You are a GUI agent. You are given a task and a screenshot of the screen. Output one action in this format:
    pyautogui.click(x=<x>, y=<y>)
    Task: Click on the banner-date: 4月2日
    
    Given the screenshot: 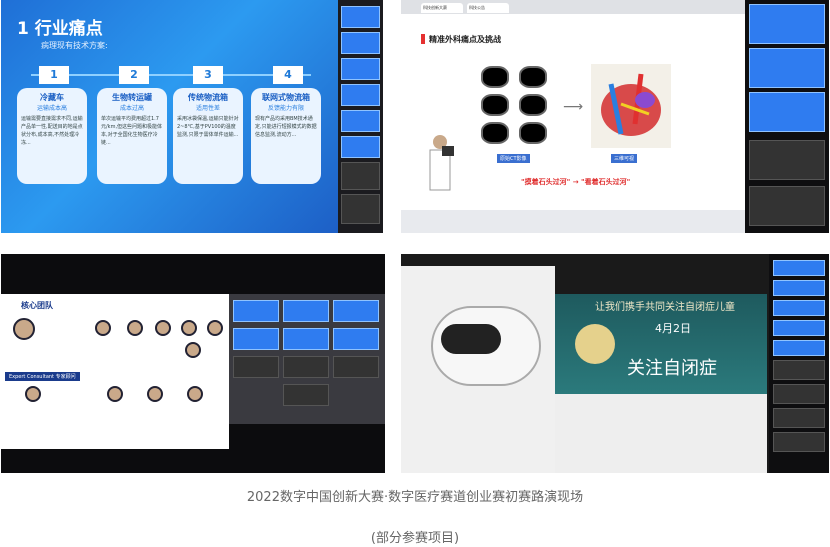 What is the action you would take?
    pyautogui.click(x=673, y=328)
    